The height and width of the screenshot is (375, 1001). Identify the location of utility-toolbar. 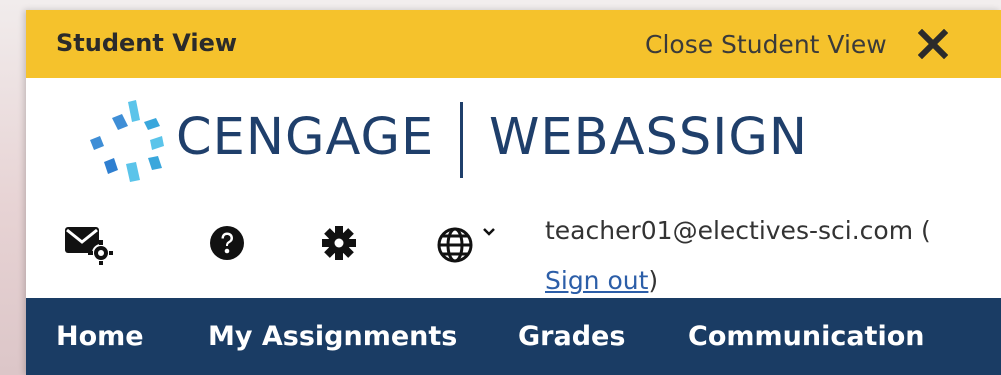
(285, 243).